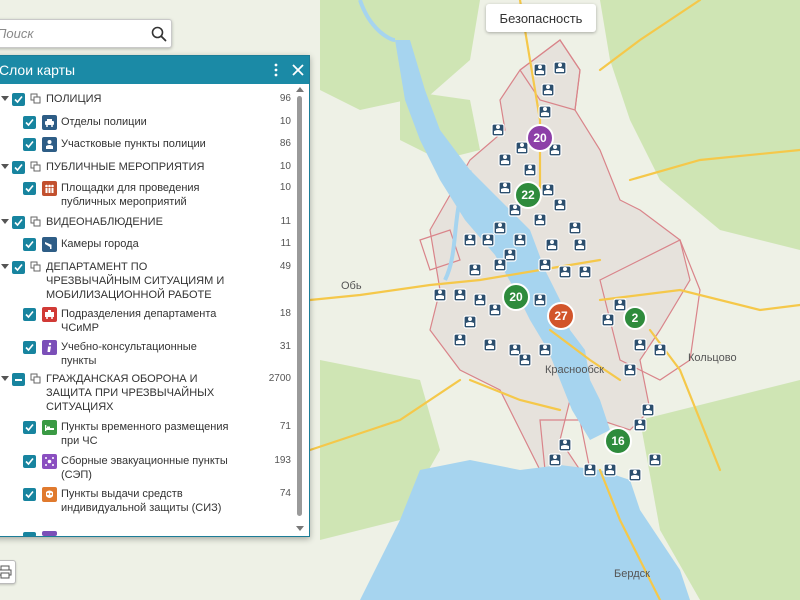 The width and height of the screenshot is (800, 600). What do you see at coordinates (618, 441) in the screenshot?
I see `cluster-marker: 16` at bounding box center [618, 441].